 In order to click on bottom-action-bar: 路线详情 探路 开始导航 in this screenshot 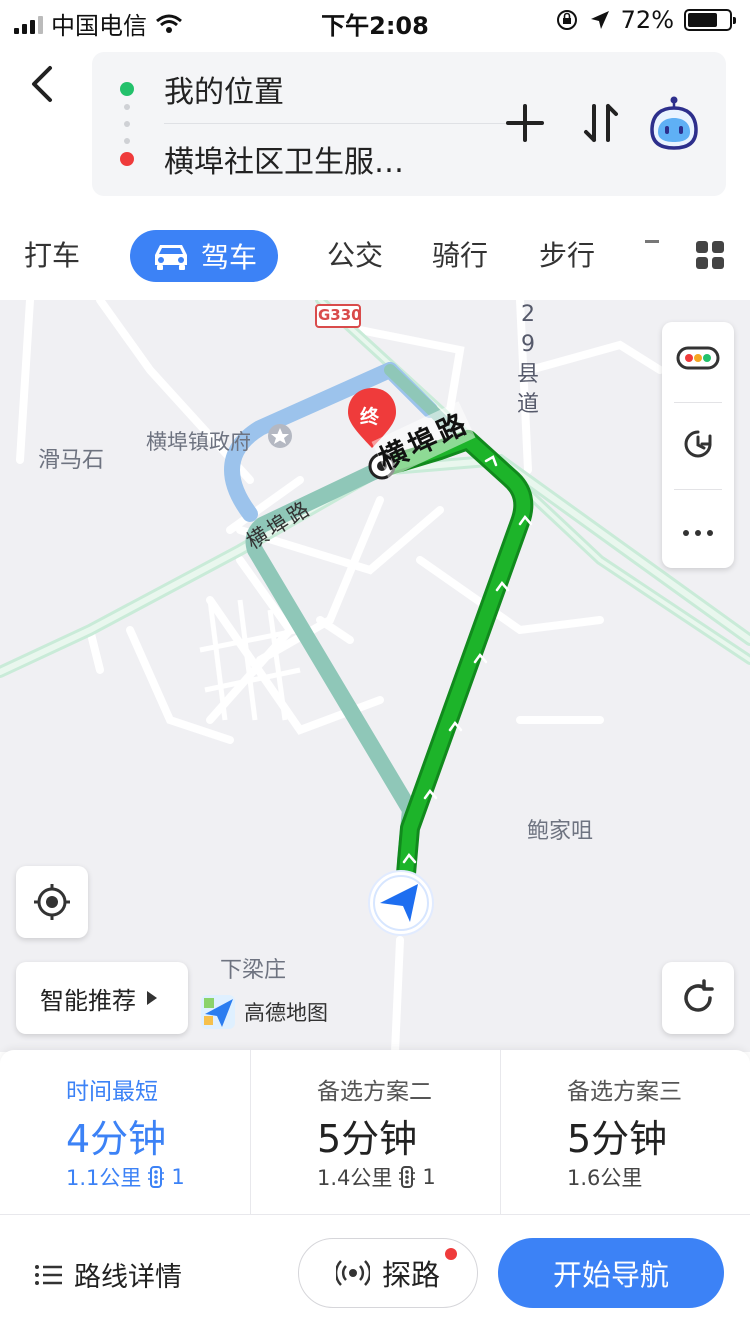, I will do `click(375, 1274)`.